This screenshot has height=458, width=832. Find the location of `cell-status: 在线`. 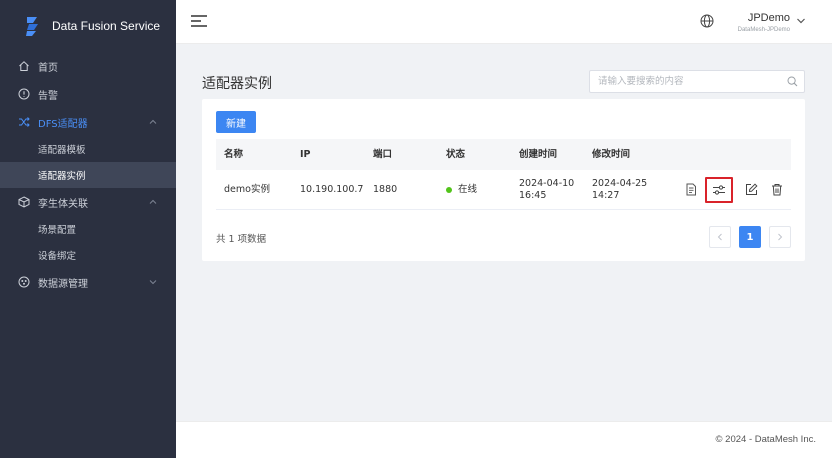

cell-status: 在线 is located at coordinates (461, 189).